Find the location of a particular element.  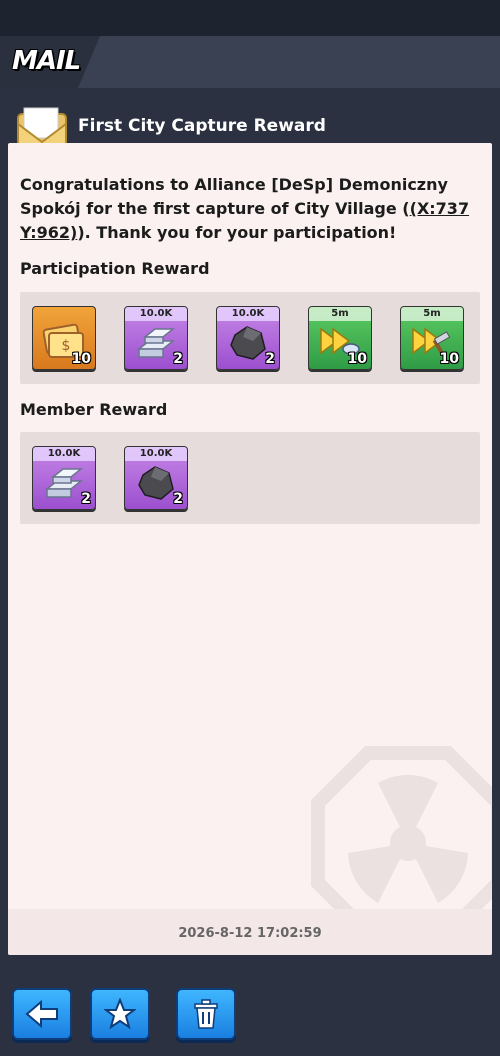

star-icon is located at coordinates (120, 1014).